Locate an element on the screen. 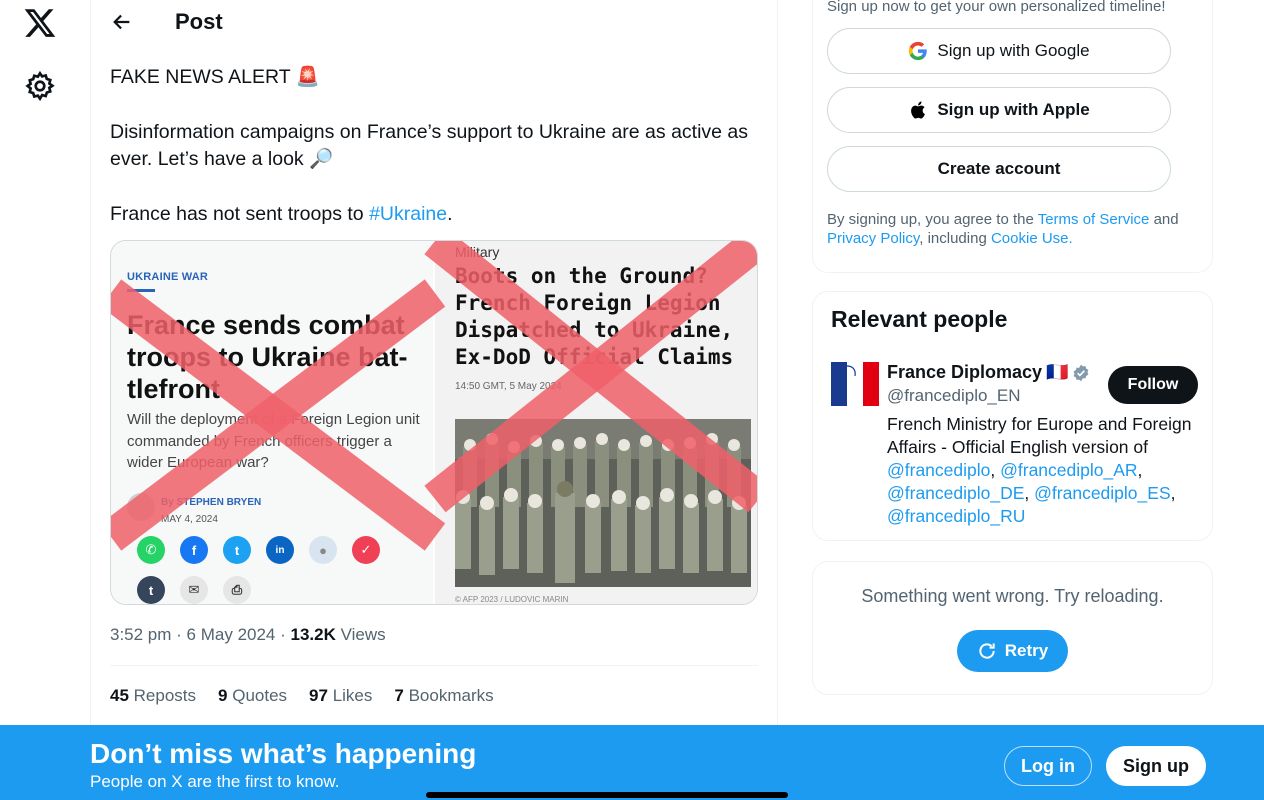 This screenshot has height=800, width=1264. magnifier-emoji-icon: 🔎 is located at coordinates (321, 159).